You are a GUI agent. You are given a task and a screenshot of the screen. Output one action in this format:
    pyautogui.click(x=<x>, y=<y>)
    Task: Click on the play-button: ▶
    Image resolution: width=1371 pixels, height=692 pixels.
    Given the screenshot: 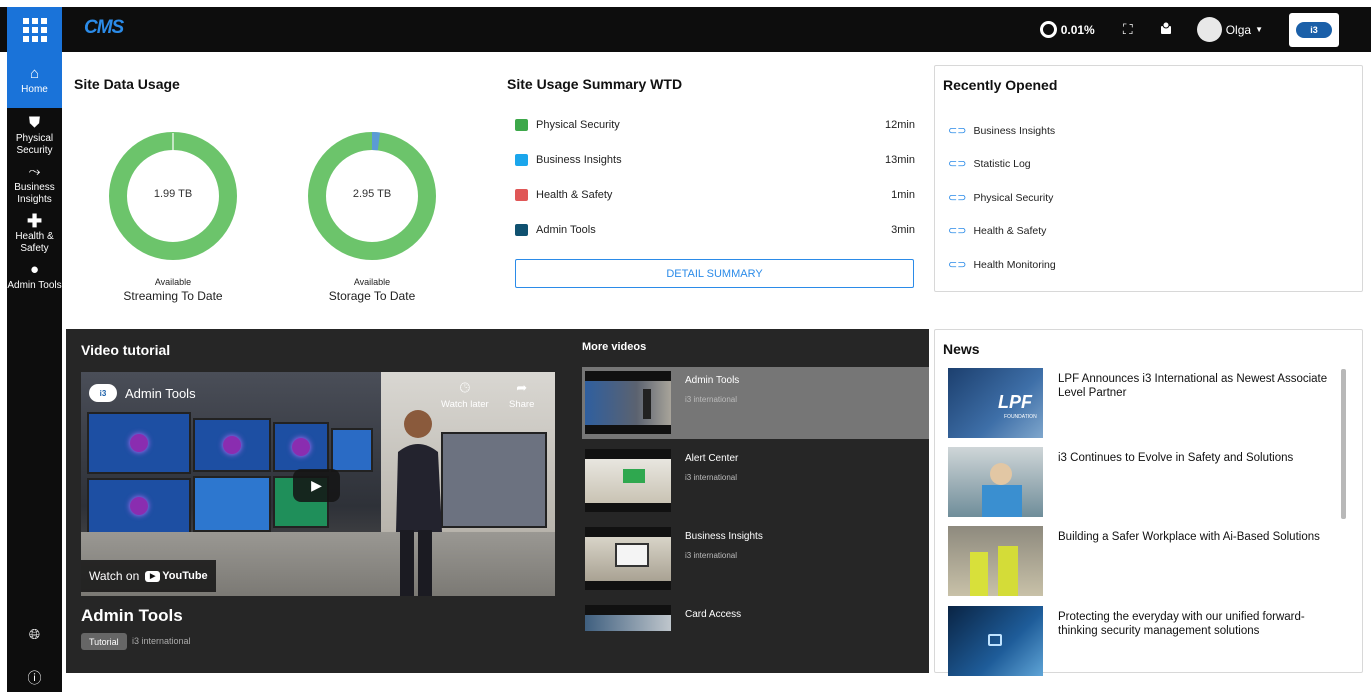 What is the action you would take?
    pyautogui.click(x=316, y=485)
    